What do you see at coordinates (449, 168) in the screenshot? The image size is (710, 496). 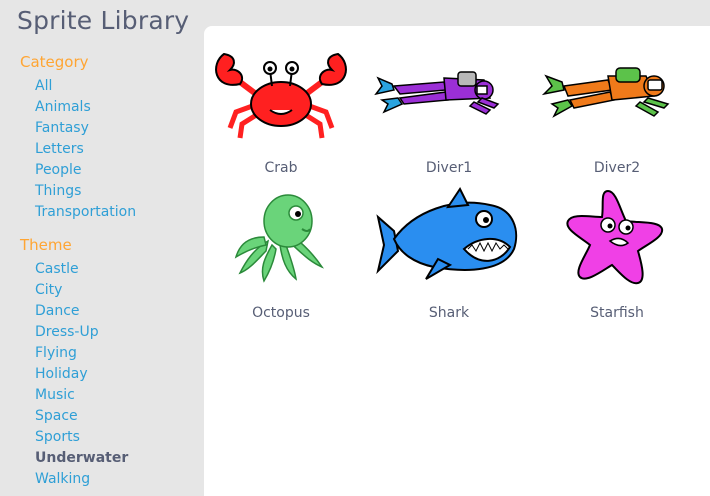 I see `sprite-label-diver1: Diver1` at bounding box center [449, 168].